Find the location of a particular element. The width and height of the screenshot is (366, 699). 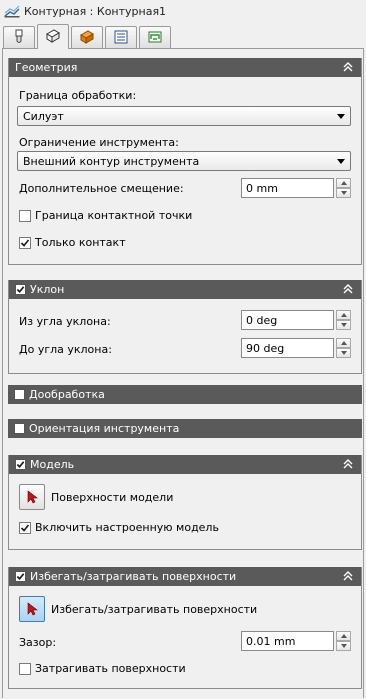

model-header-label: Модель is located at coordinates (52, 464).